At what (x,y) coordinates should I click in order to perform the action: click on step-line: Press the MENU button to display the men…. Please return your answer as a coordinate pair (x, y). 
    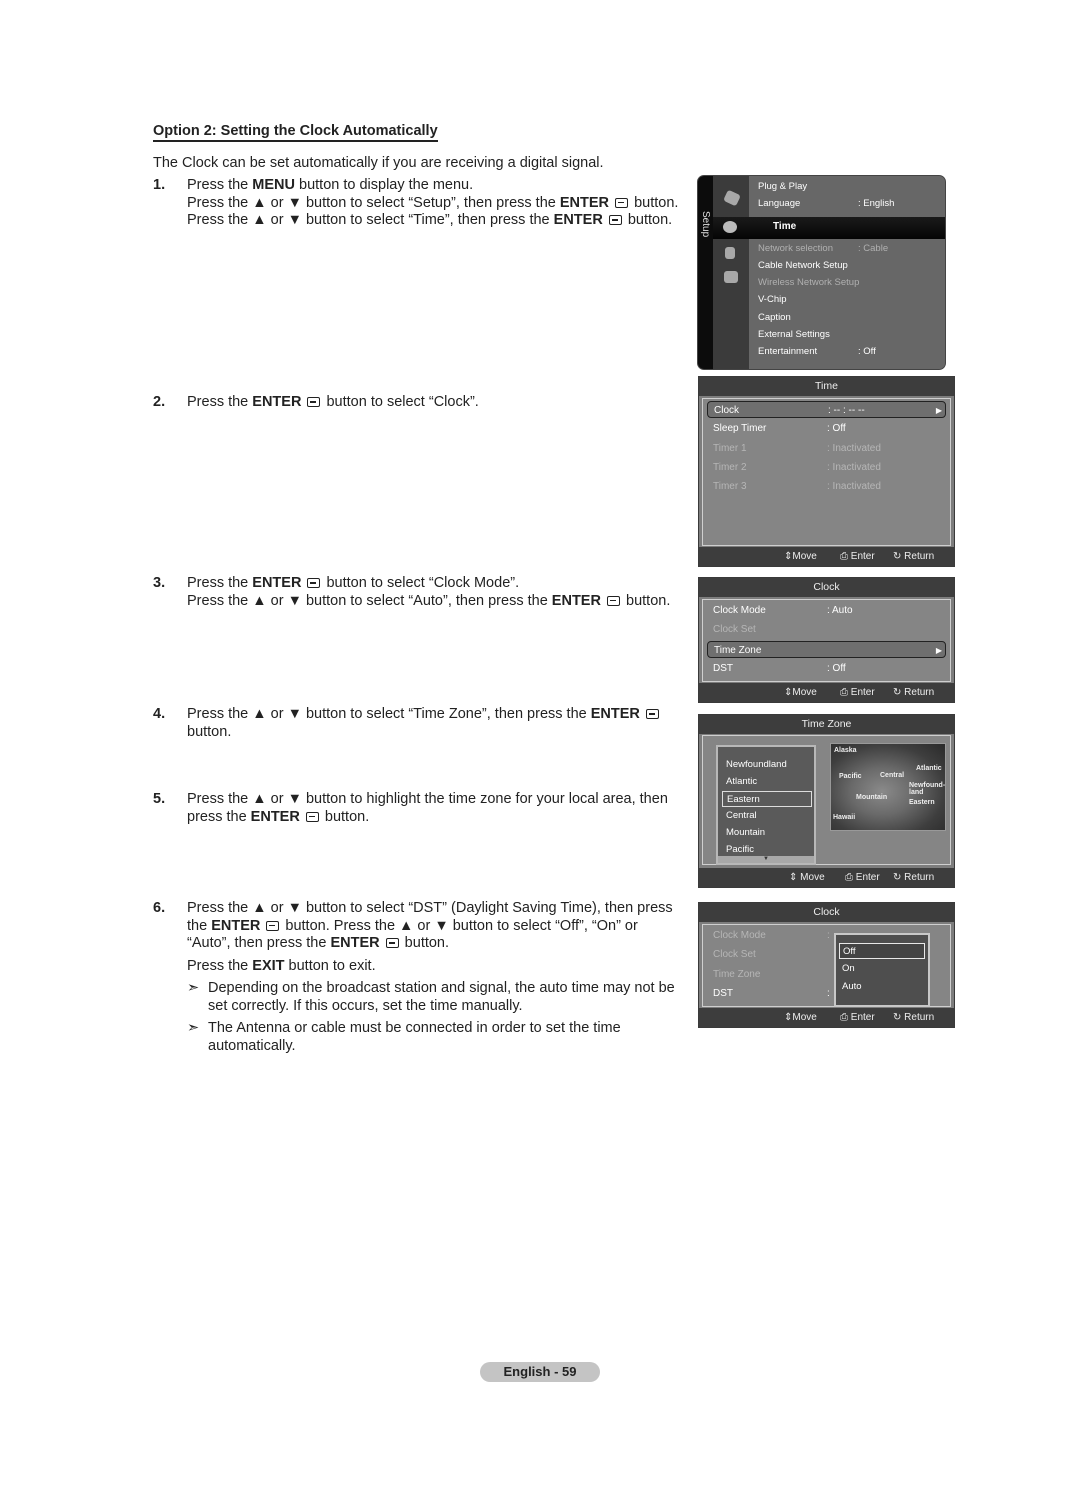
    Looking at the image, I should click on (330, 185).